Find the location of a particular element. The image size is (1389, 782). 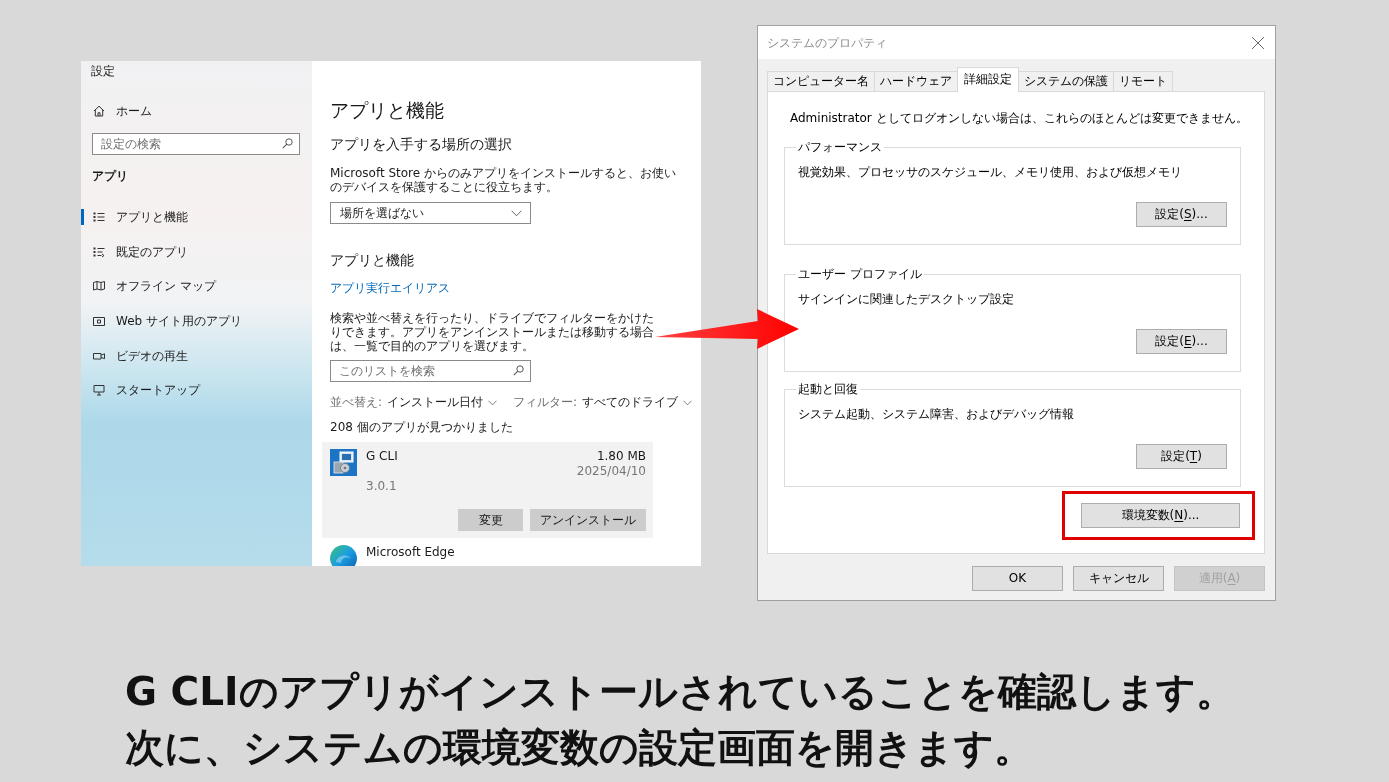

tab: コンピューター名 is located at coordinates (821, 81).